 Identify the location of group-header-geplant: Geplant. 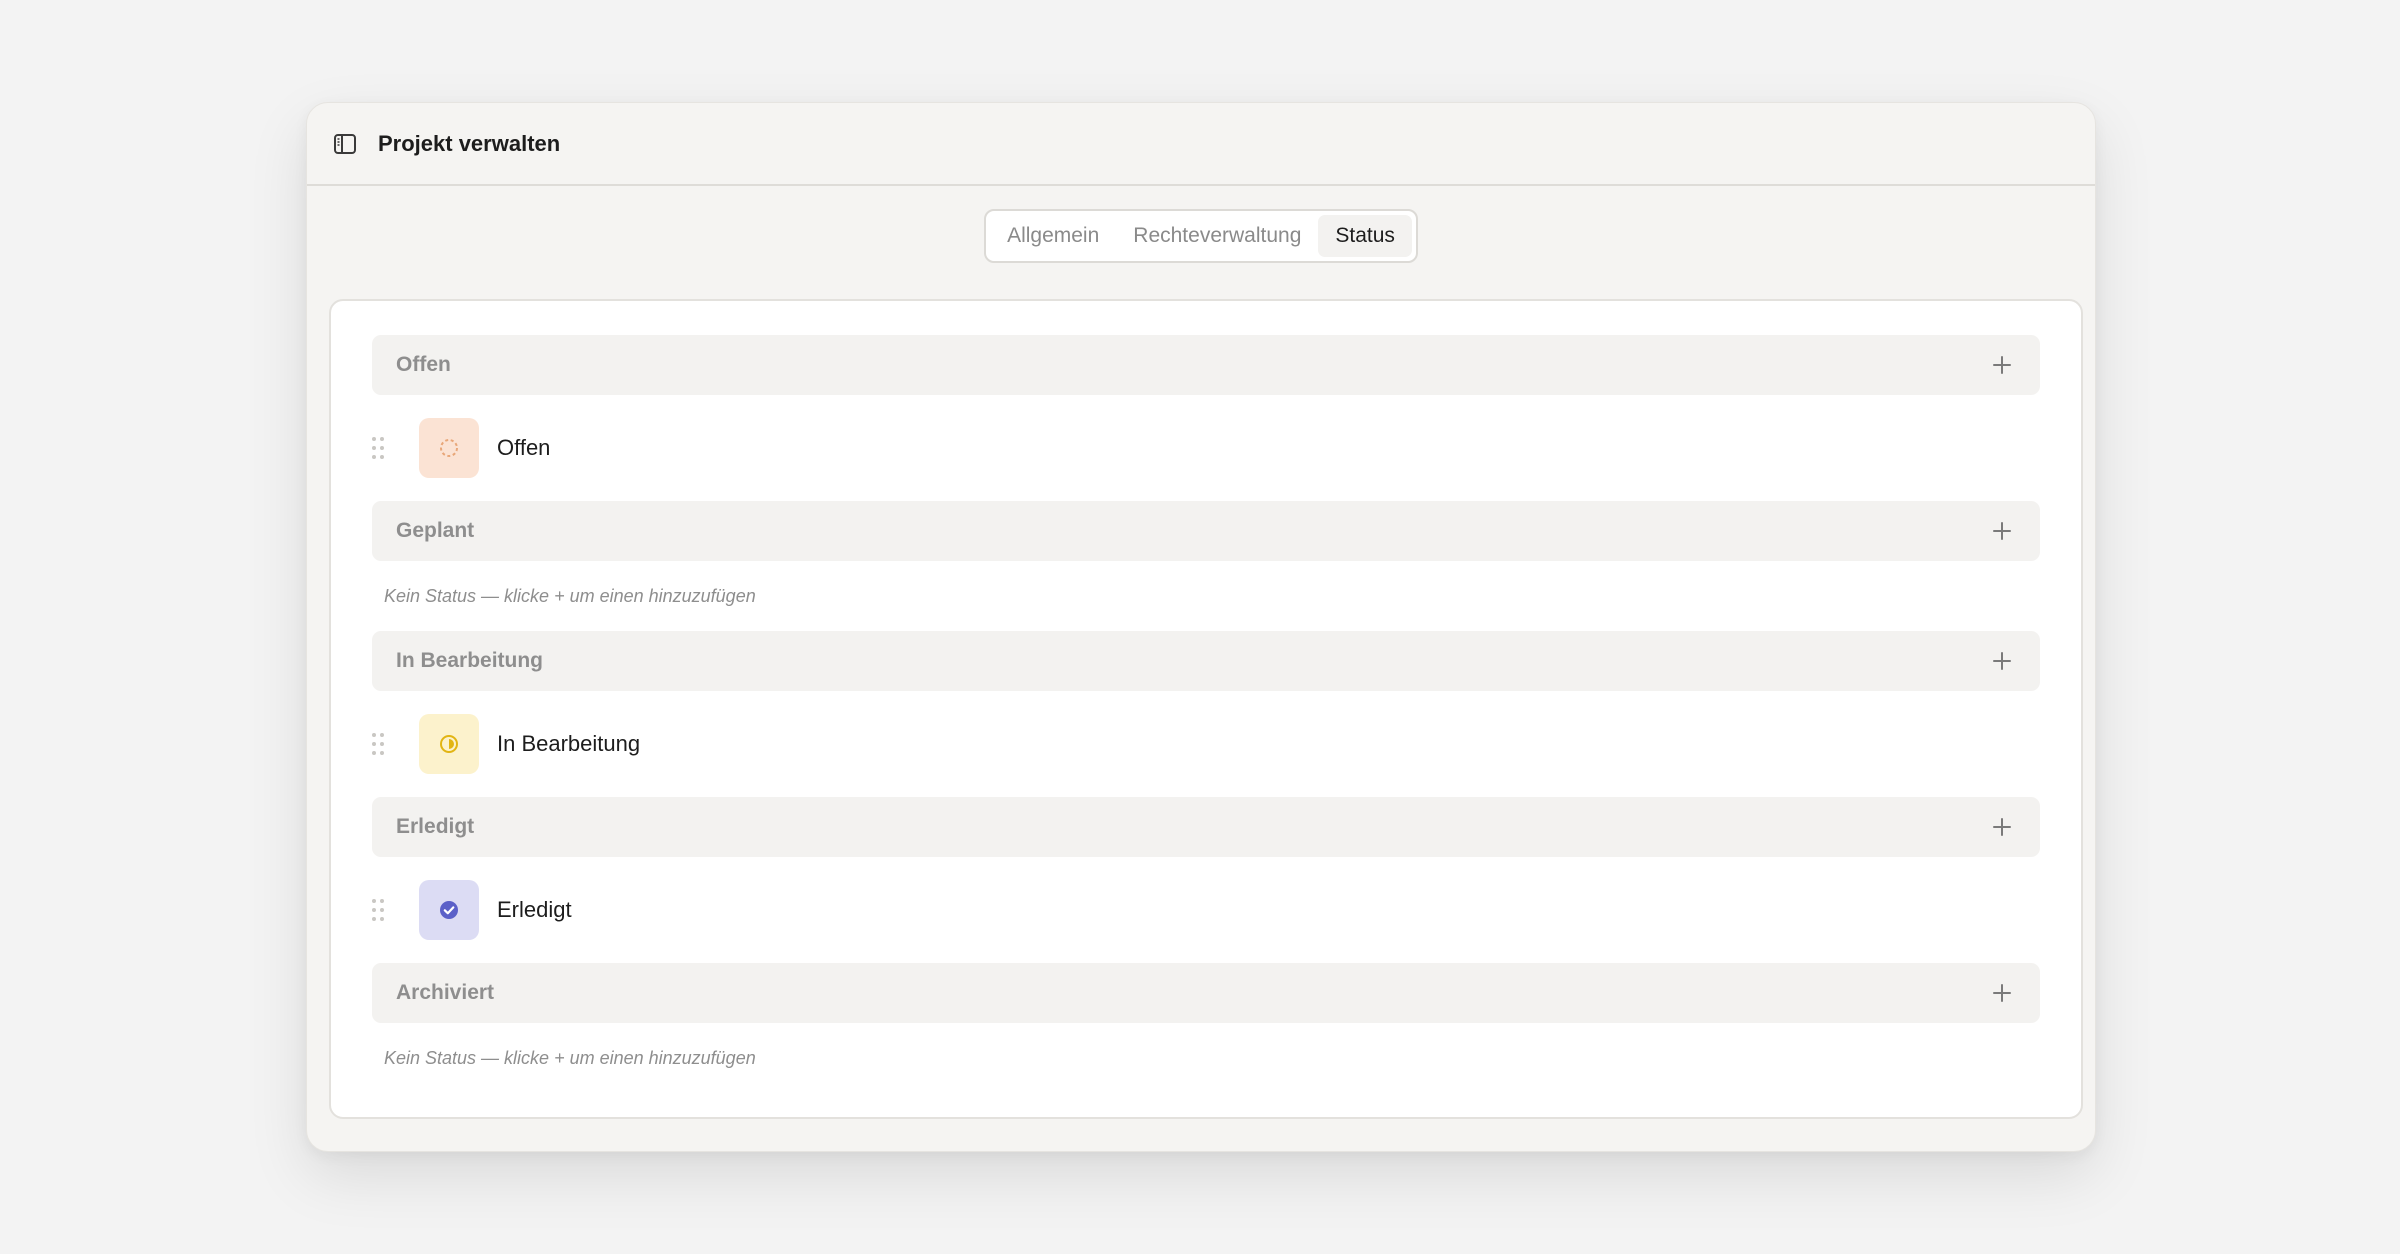
(1206, 531).